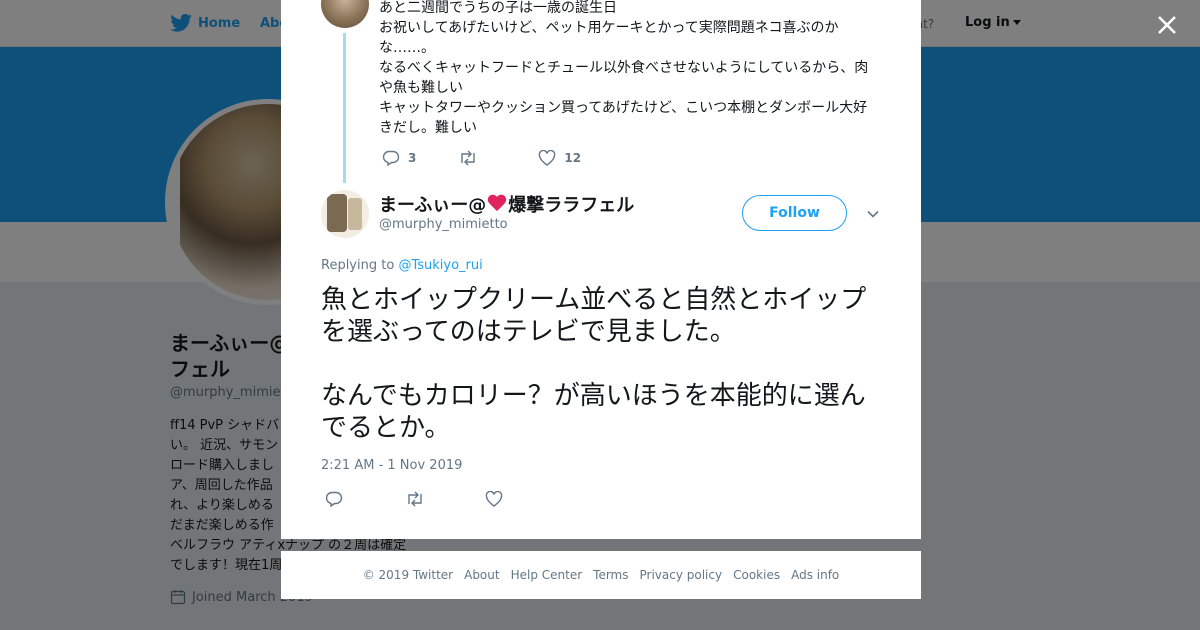 The width and height of the screenshot is (1200, 630). Describe the element at coordinates (345, 14) in the screenshot. I see `previous-tweet-avatar` at that location.